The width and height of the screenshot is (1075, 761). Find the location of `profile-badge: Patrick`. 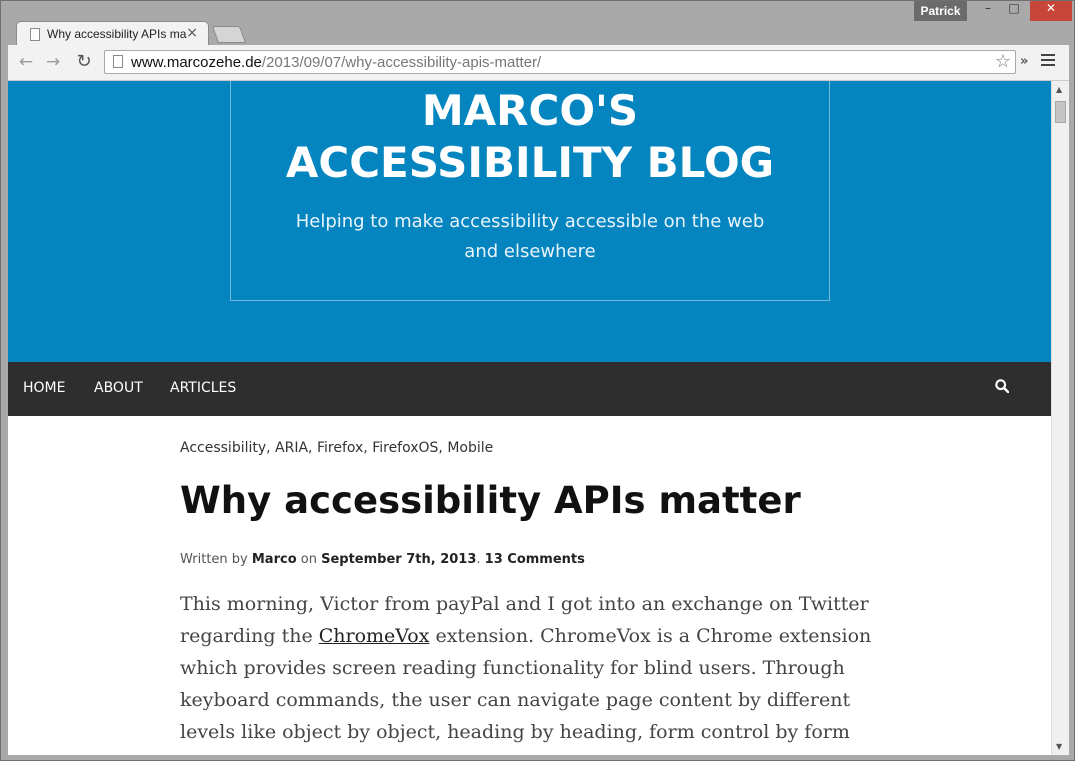

profile-badge: Patrick is located at coordinates (940, 11).